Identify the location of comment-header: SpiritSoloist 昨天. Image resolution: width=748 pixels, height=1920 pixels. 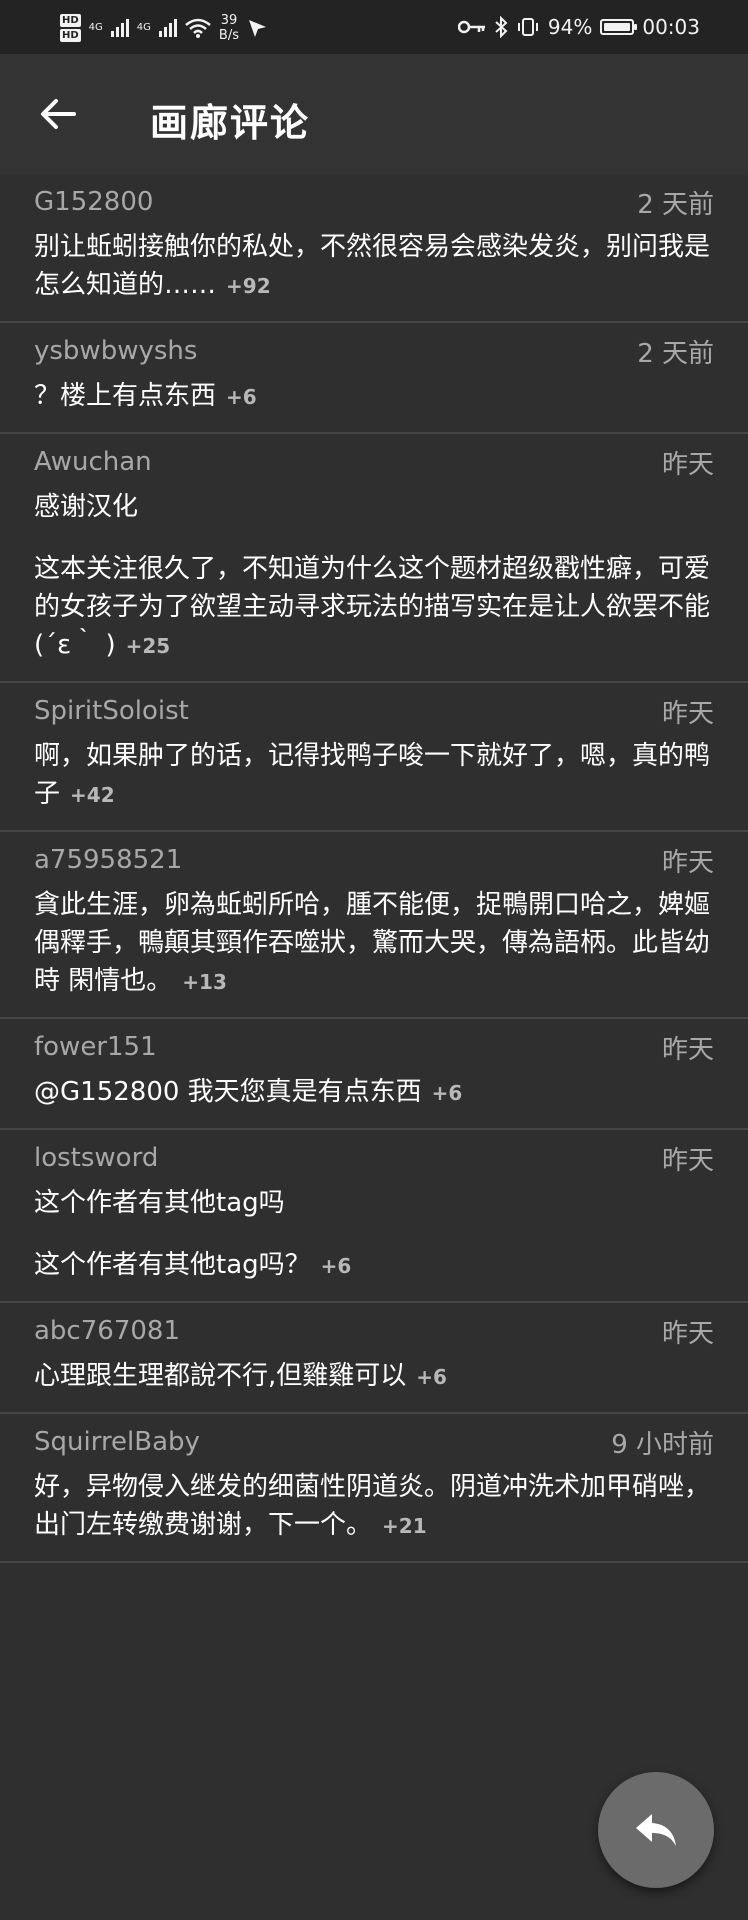
(374, 712).